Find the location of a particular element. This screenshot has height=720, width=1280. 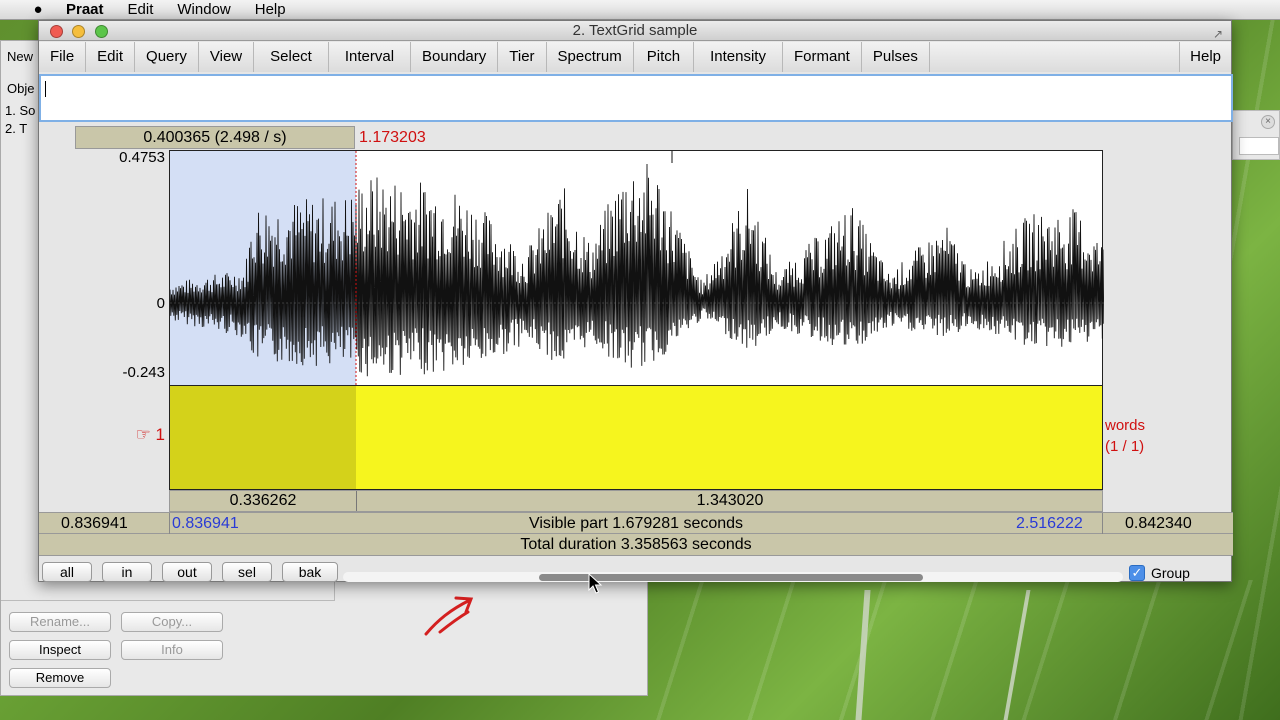

row-divider is located at coordinates (1102, 524).